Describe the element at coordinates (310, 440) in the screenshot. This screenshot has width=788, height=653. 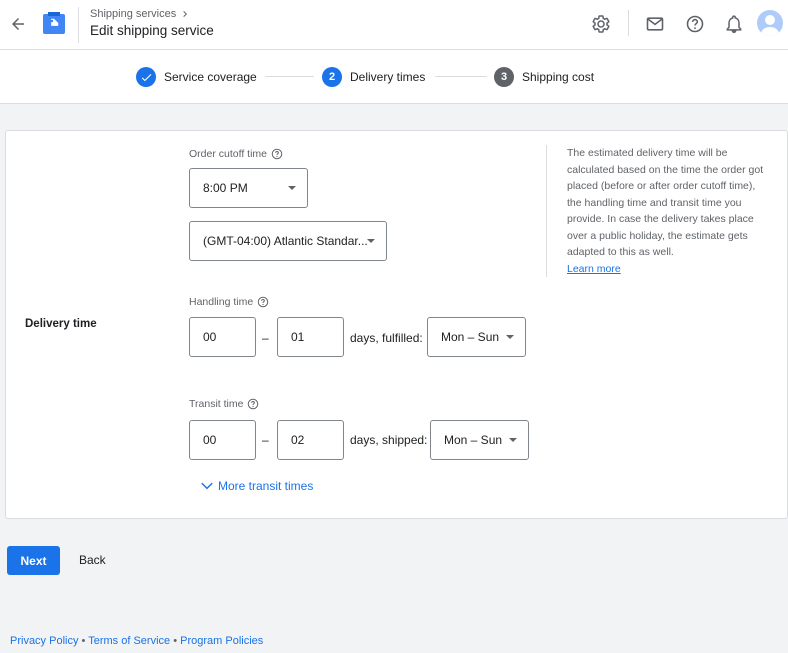
I see `transit-max-input: 02` at that location.